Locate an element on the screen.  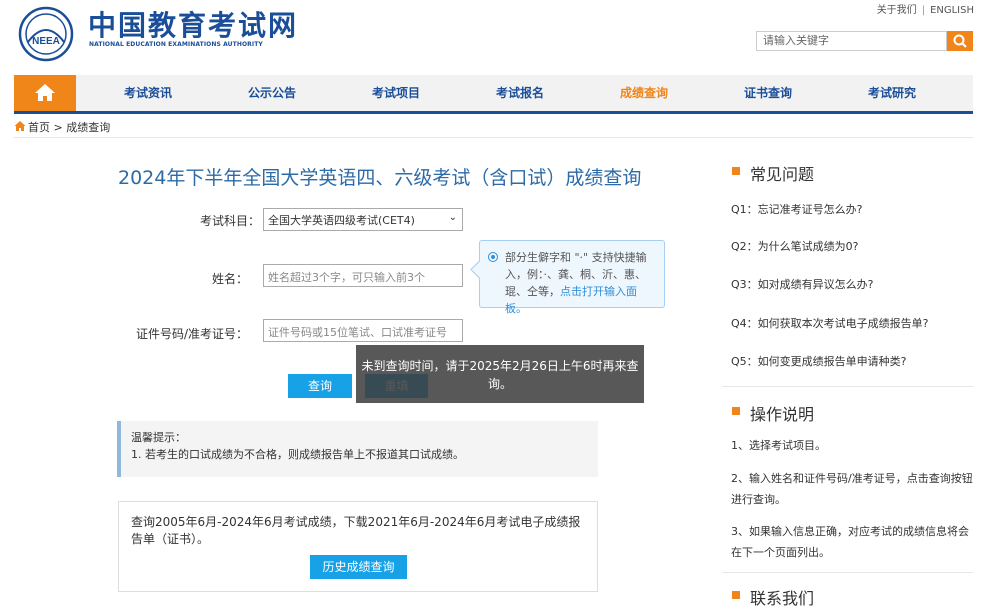
logo-text: NEEA is located at coordinates (46, 41).